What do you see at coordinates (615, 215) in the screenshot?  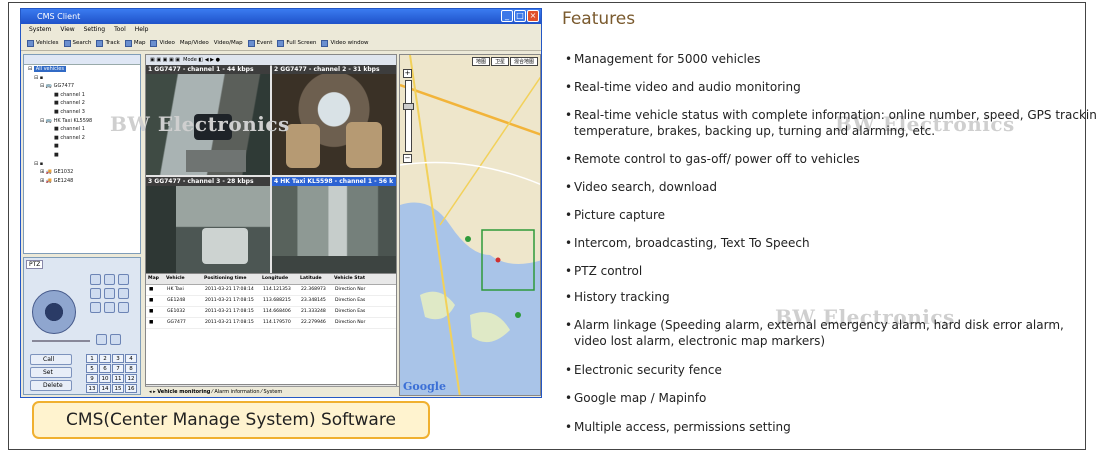 I see `feature-item: • Picture capture` at bounding box center [615, 215].